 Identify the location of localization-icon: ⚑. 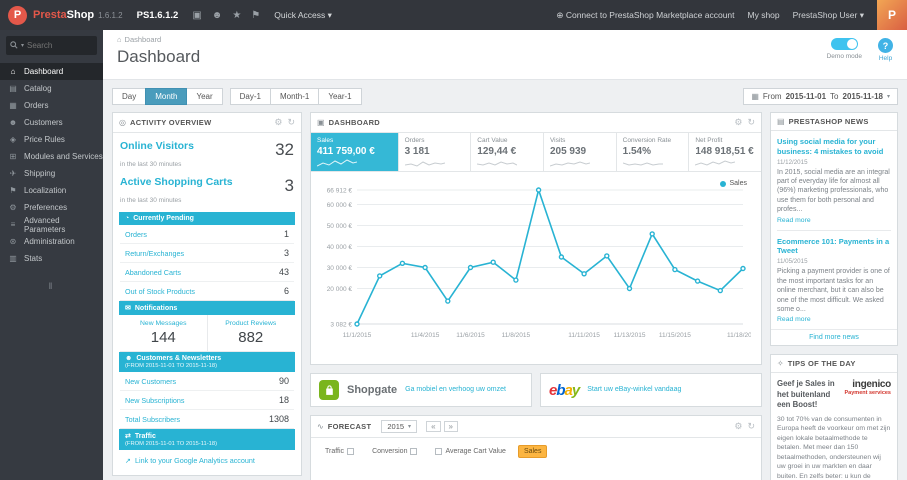
(13, 190).